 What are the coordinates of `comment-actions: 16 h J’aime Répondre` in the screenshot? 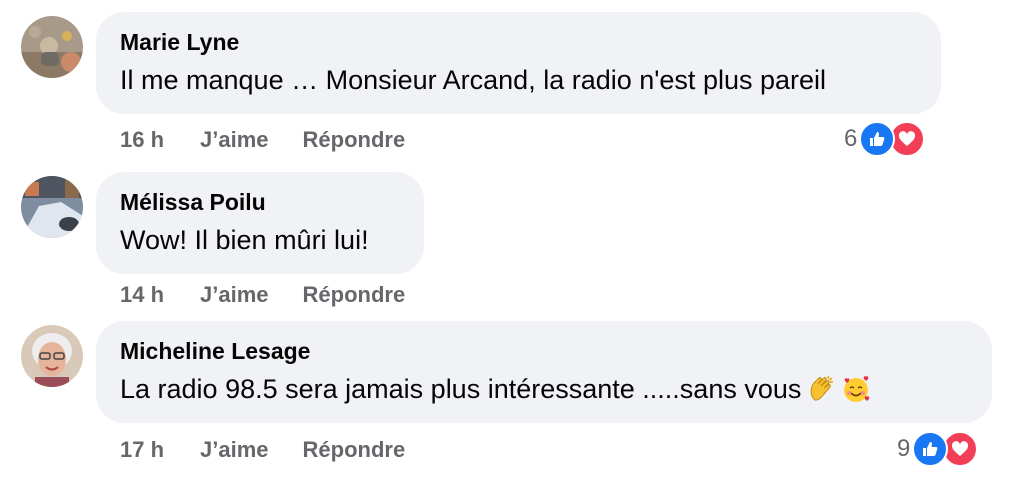 It's located at (262, 140).